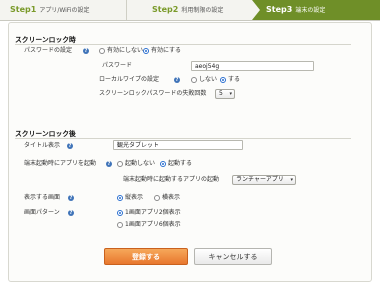 The height and width of the screenshot is (285, 380). Describe the element at coordinates (221, 93) in the screenshot. I see `fail-count-value: 5` at that location.